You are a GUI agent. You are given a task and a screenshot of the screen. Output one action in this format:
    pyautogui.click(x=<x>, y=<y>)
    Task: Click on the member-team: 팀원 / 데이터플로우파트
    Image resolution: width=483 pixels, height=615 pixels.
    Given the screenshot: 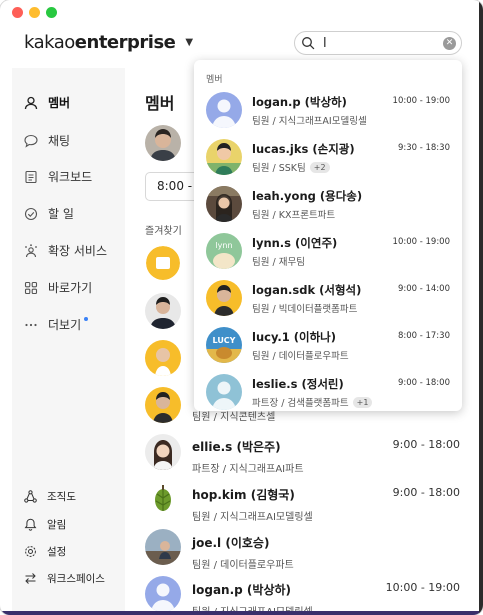 What is the action you would take?
    pyautogui.click(x=243, y=565)
    